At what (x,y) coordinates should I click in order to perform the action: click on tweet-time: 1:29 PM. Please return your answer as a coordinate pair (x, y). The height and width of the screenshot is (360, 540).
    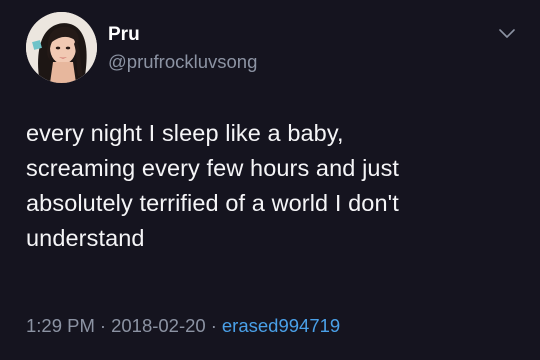
    Looking at the image, I should click on (60, 325).